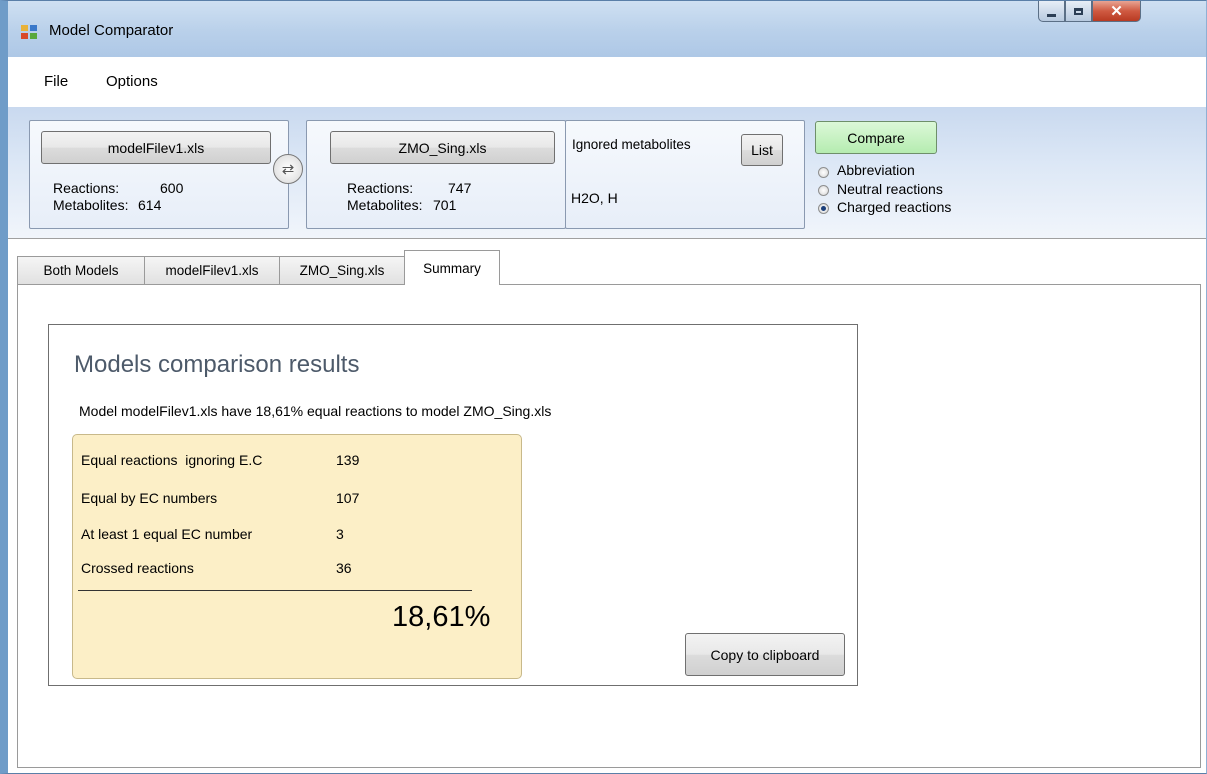 The width and height of the screenshot is (1207, 774). I want to click on results-heading: Models comparison results, so click(217, 364).